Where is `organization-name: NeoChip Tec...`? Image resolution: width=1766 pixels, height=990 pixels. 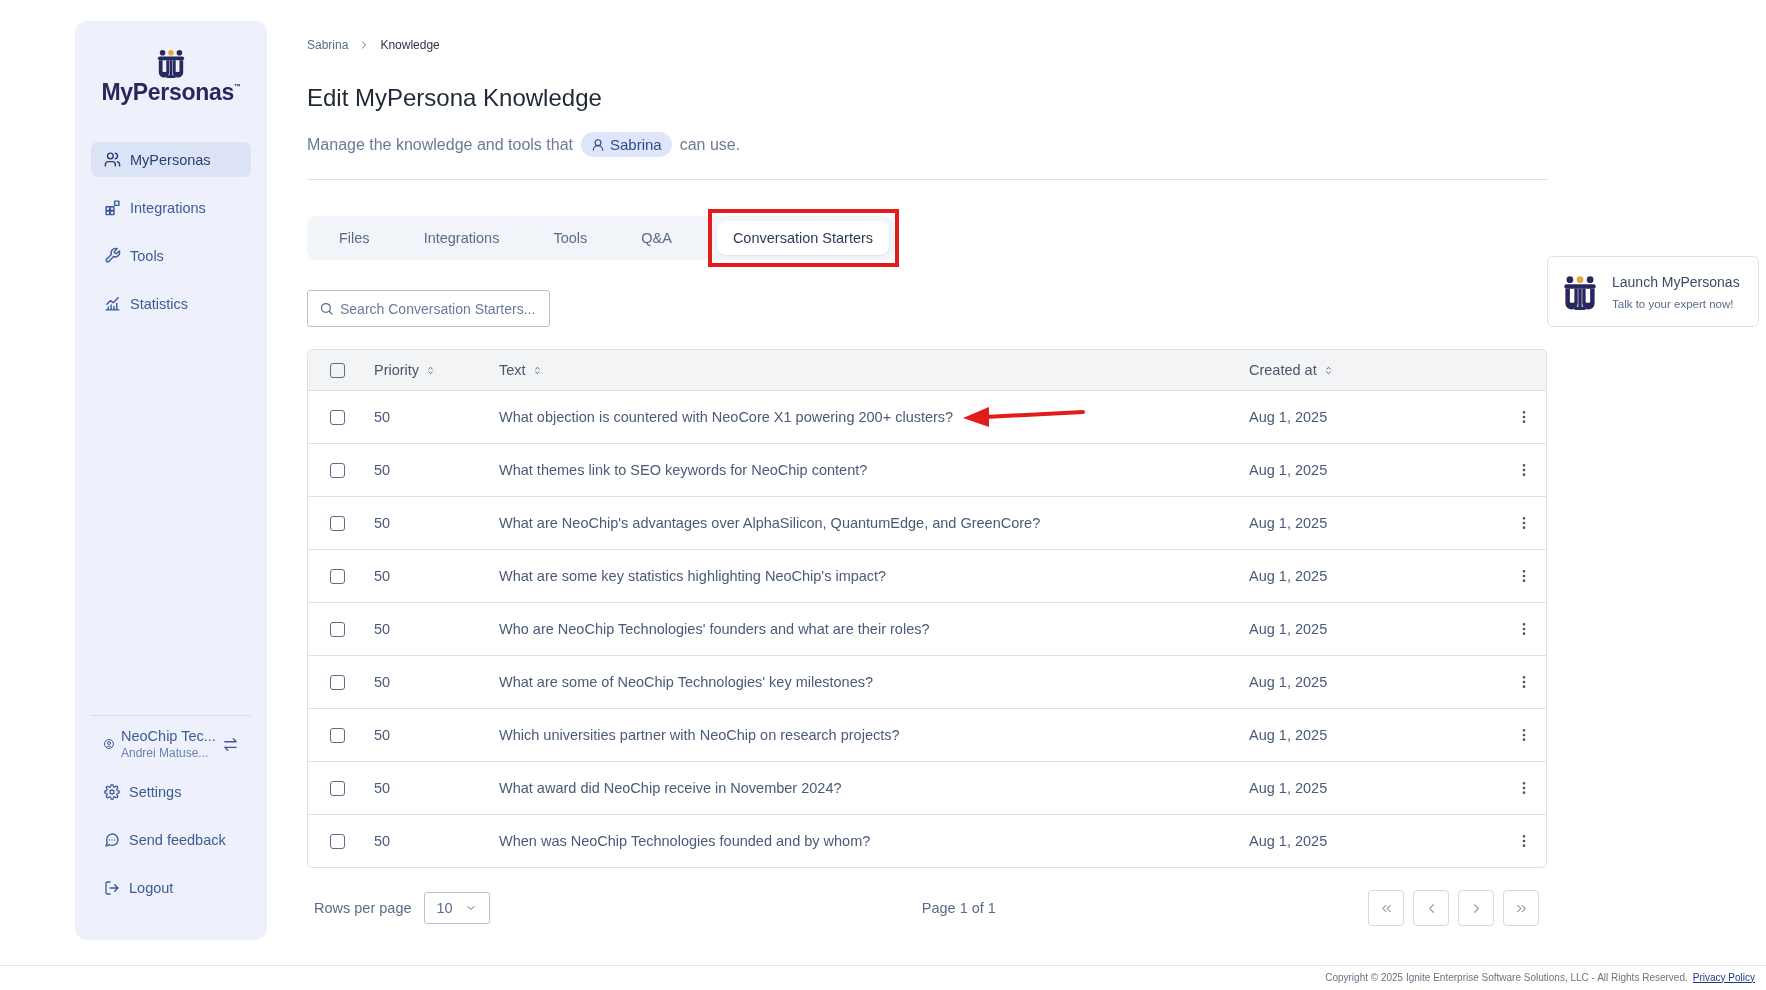 organization-name: NeoChip Tec... is located at coordinates (168, 736).